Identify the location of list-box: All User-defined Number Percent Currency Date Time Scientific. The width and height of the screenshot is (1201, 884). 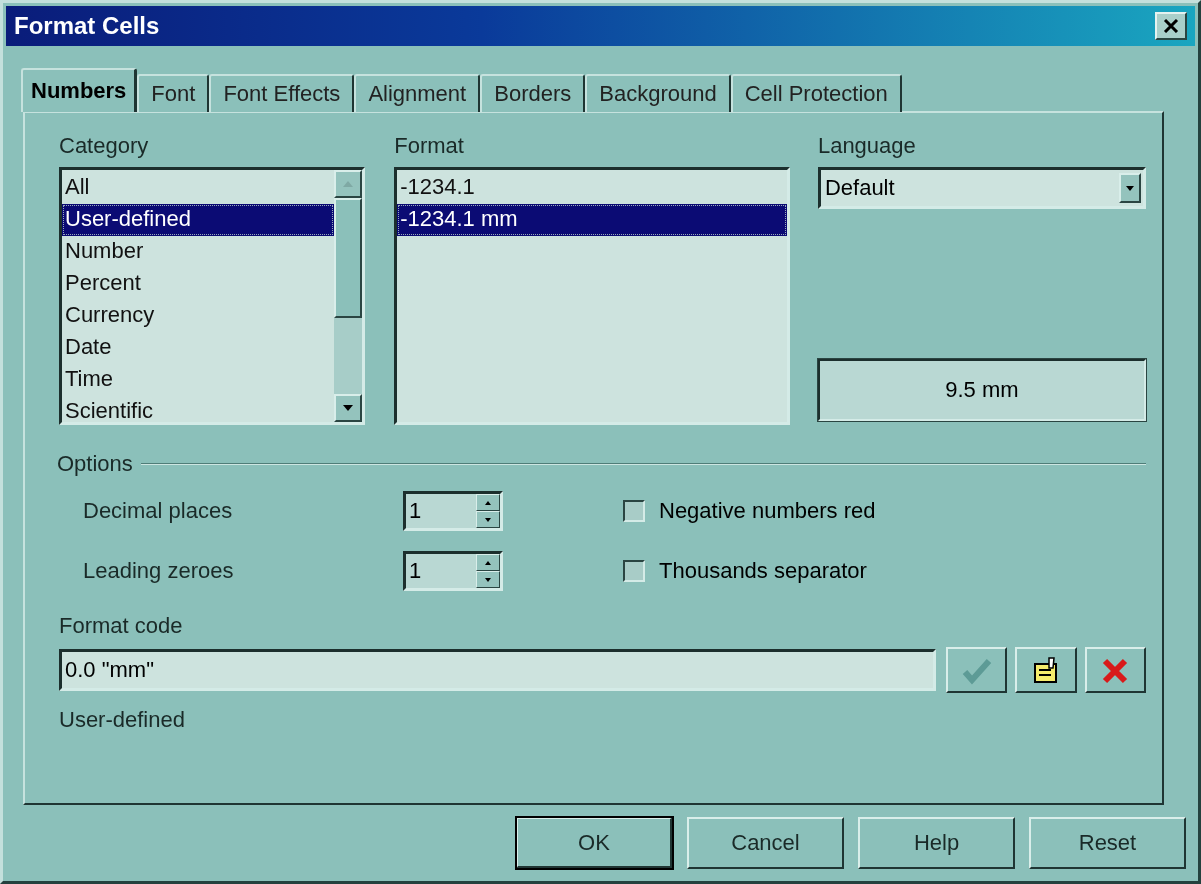
(212, 296).